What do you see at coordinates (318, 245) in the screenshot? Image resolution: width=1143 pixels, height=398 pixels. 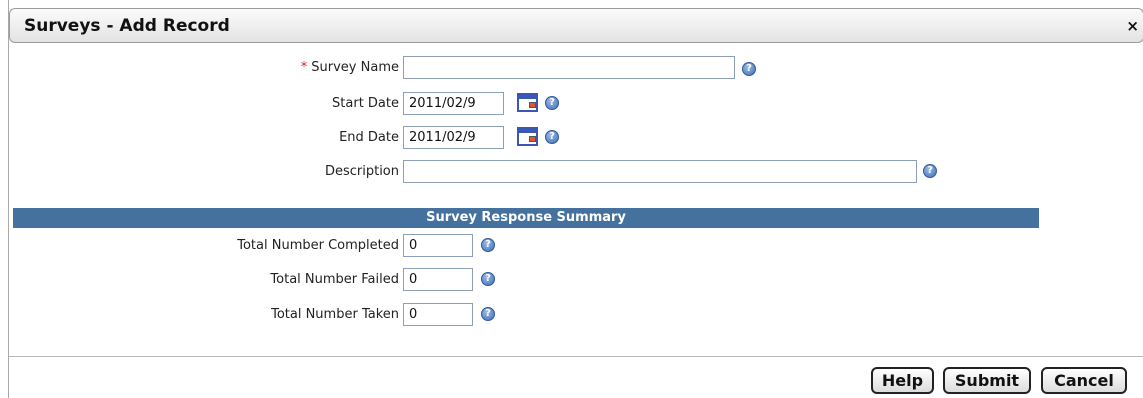 I see `total-completed-label: Total Number Completed` at bounding box center [318, 245].